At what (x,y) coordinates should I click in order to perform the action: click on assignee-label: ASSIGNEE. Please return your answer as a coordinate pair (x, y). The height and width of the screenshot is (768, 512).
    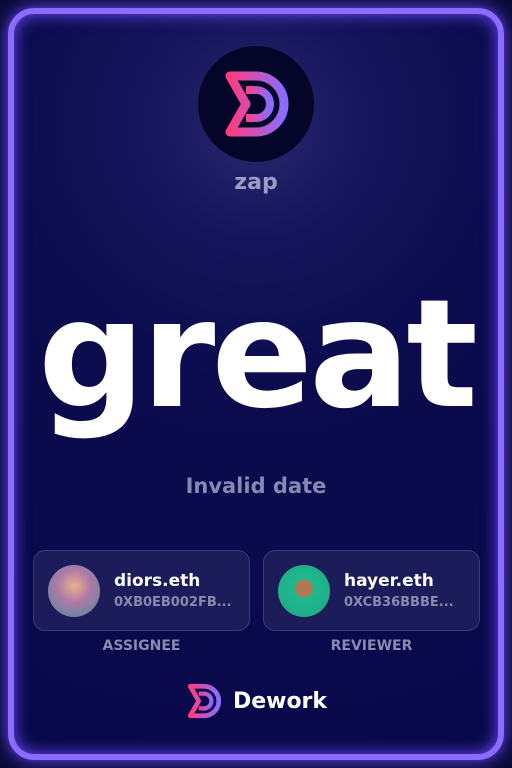
    Looking at the image, I should click on (141, 646).